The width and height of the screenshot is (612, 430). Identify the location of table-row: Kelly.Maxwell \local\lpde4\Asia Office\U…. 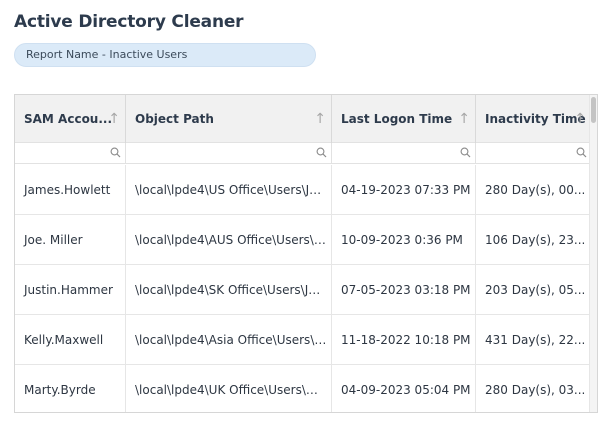
(303, 340).